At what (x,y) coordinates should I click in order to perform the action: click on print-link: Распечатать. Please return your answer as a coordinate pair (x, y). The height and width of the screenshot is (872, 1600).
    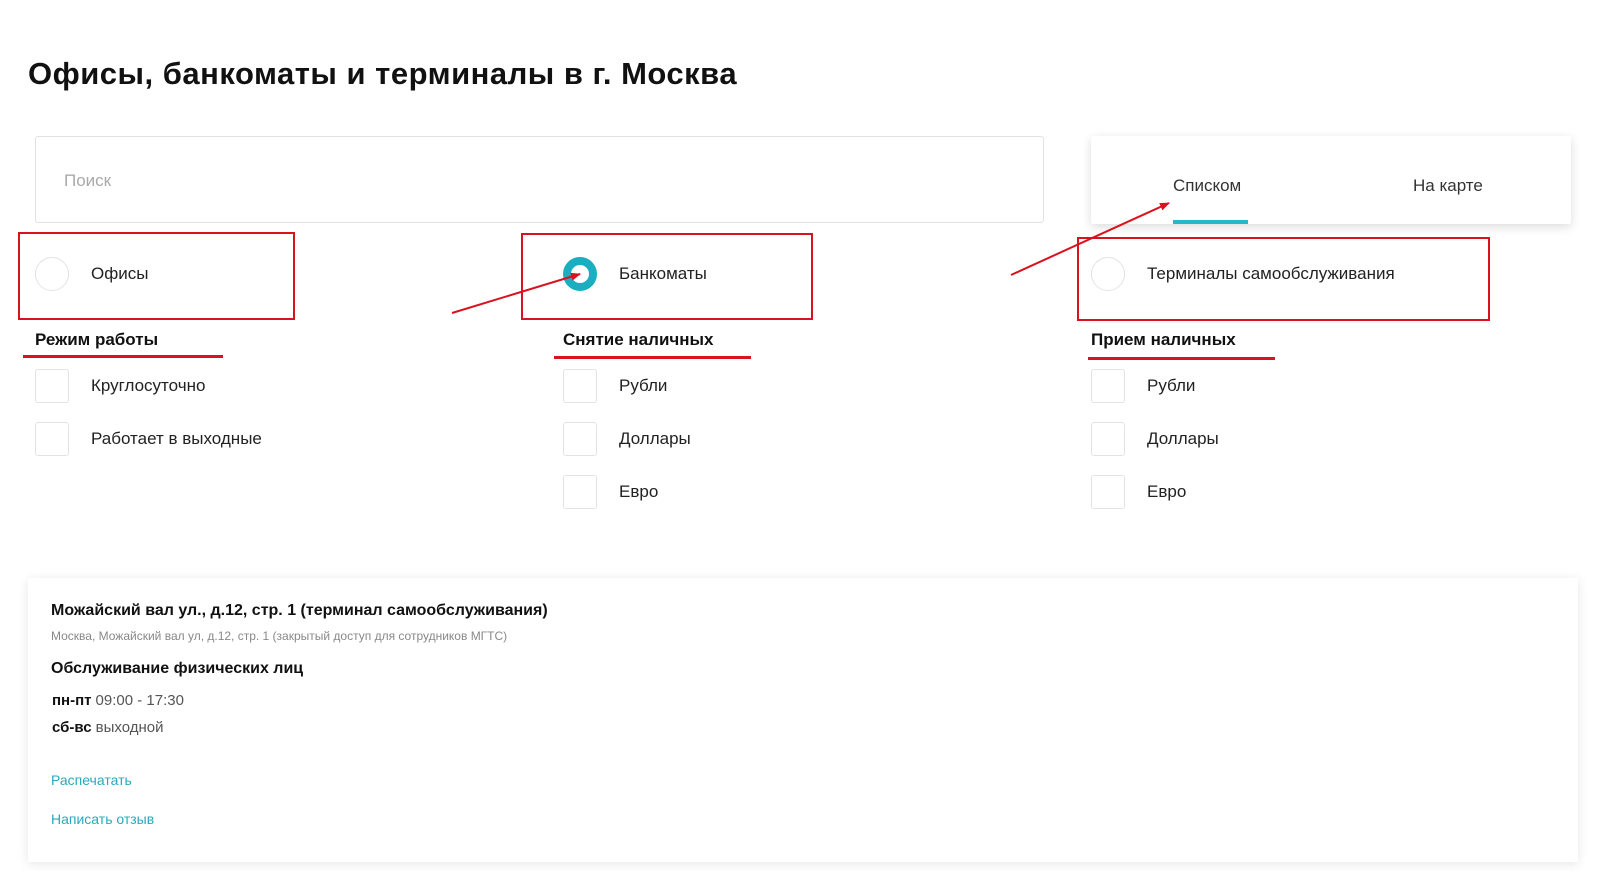
    Looking at the image, I should click on (91, 780).